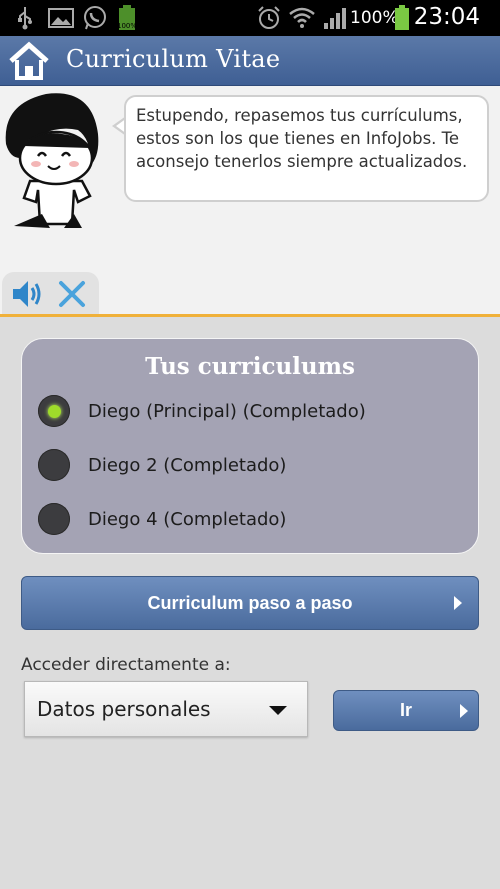 The width and height of the screenshot is (500, 889). I want to click on dropdown-caret-icon, so click(278, 710).